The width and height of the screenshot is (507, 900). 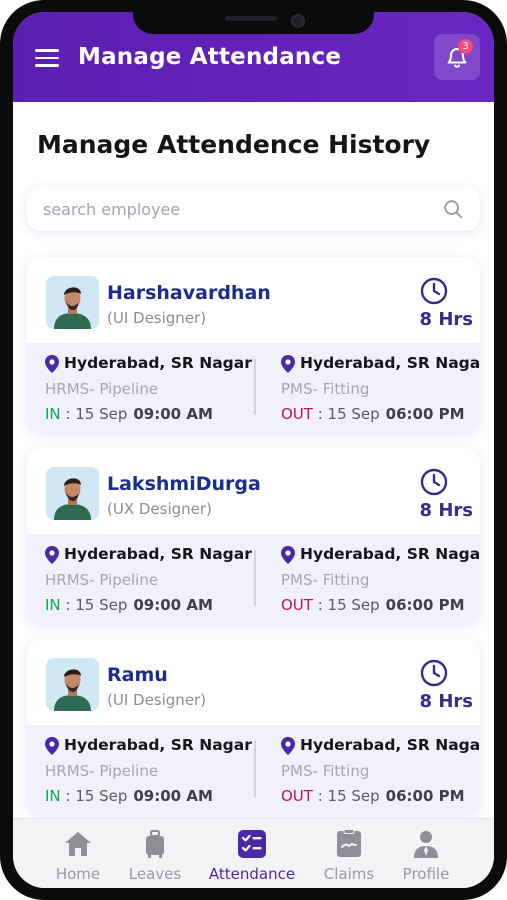 I want to click on page-title: Manage Attendence History, so click(x=234, y=144).